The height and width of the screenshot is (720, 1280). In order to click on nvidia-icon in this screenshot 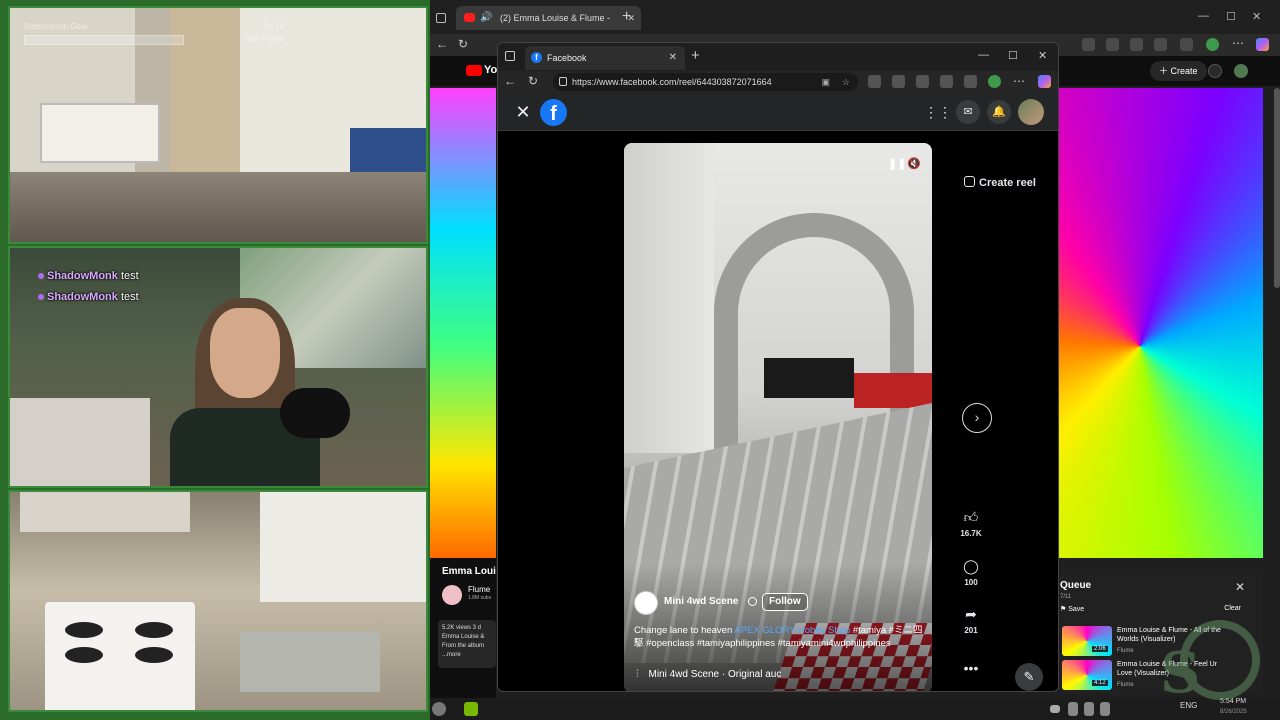, I will do `click(471, 709)`.